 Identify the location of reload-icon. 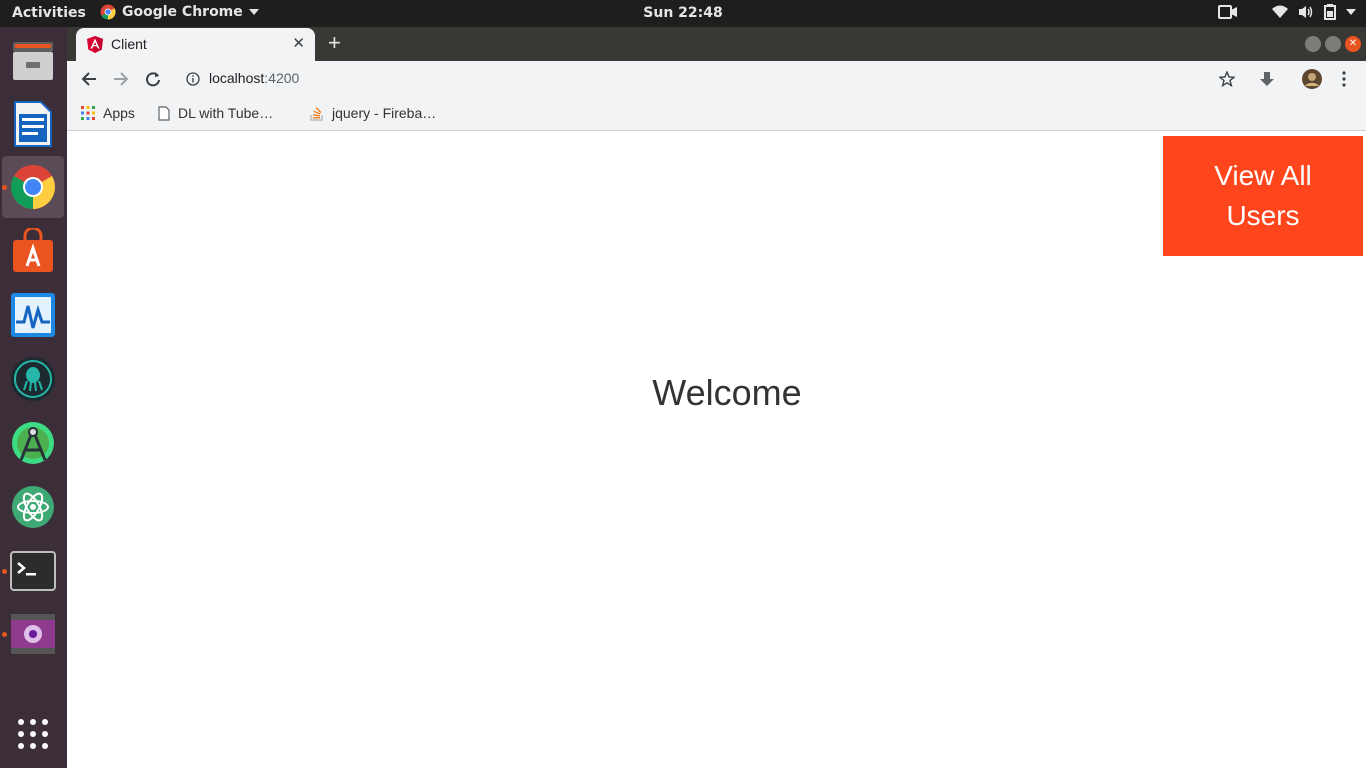
(153, 79).